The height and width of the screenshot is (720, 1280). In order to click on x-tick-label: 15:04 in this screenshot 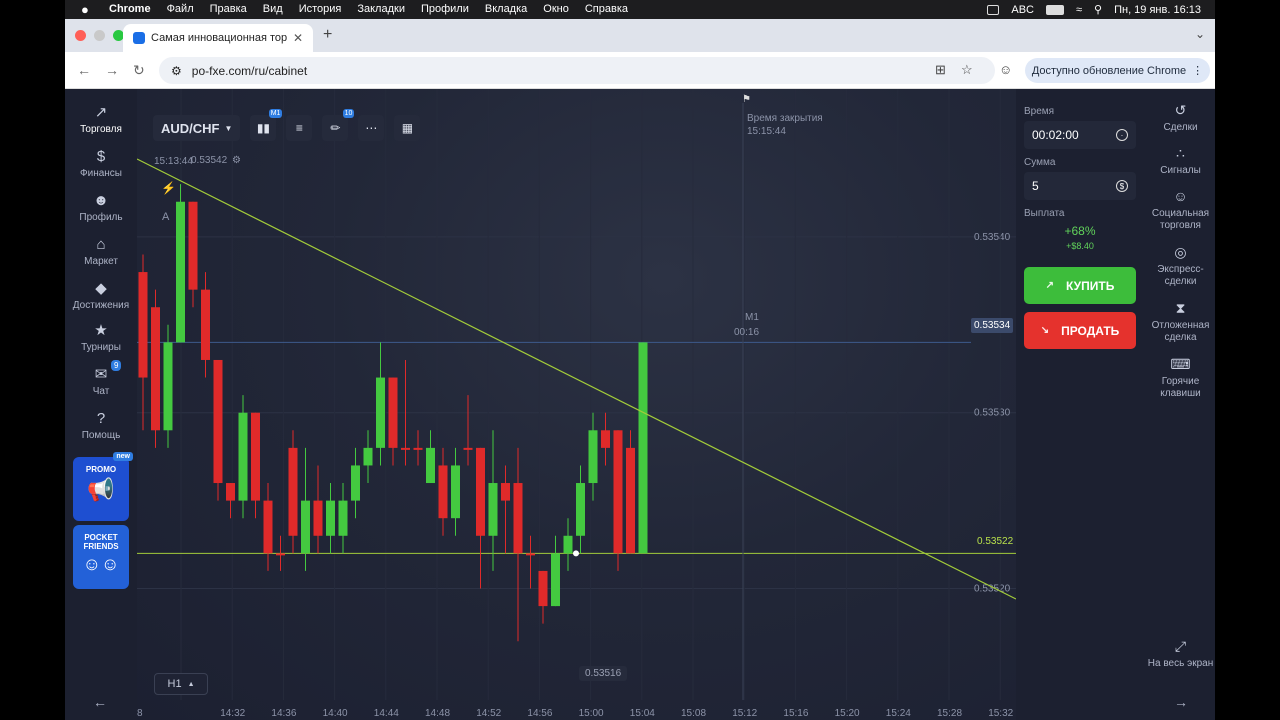, I will do `click(642, 713)`.